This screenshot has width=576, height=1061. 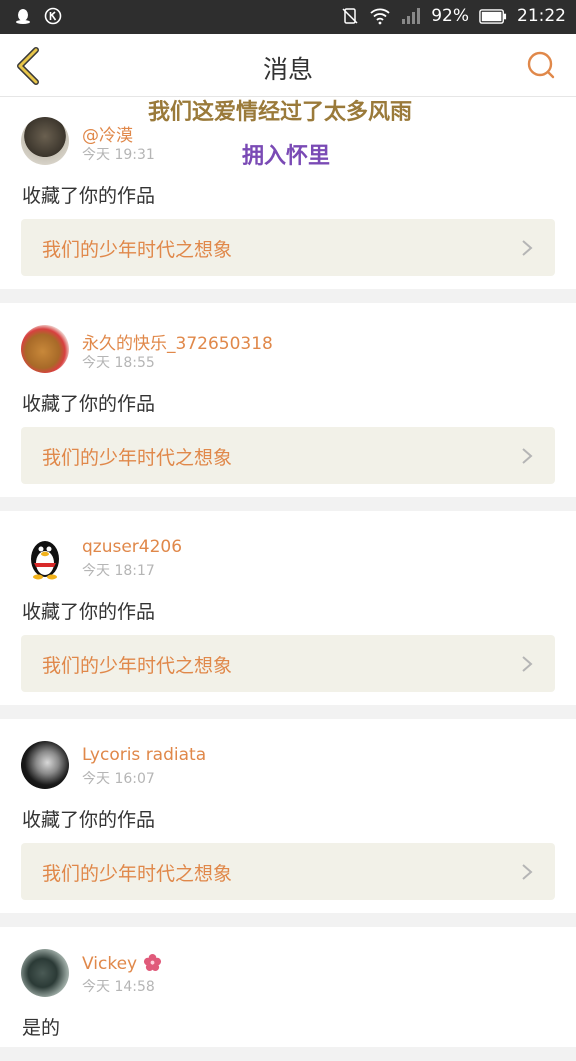 What do you see at coordinates (118, 779) in the screenshot?
I see `timestamp: 今天 16:07` at bounding box center [118, 779].